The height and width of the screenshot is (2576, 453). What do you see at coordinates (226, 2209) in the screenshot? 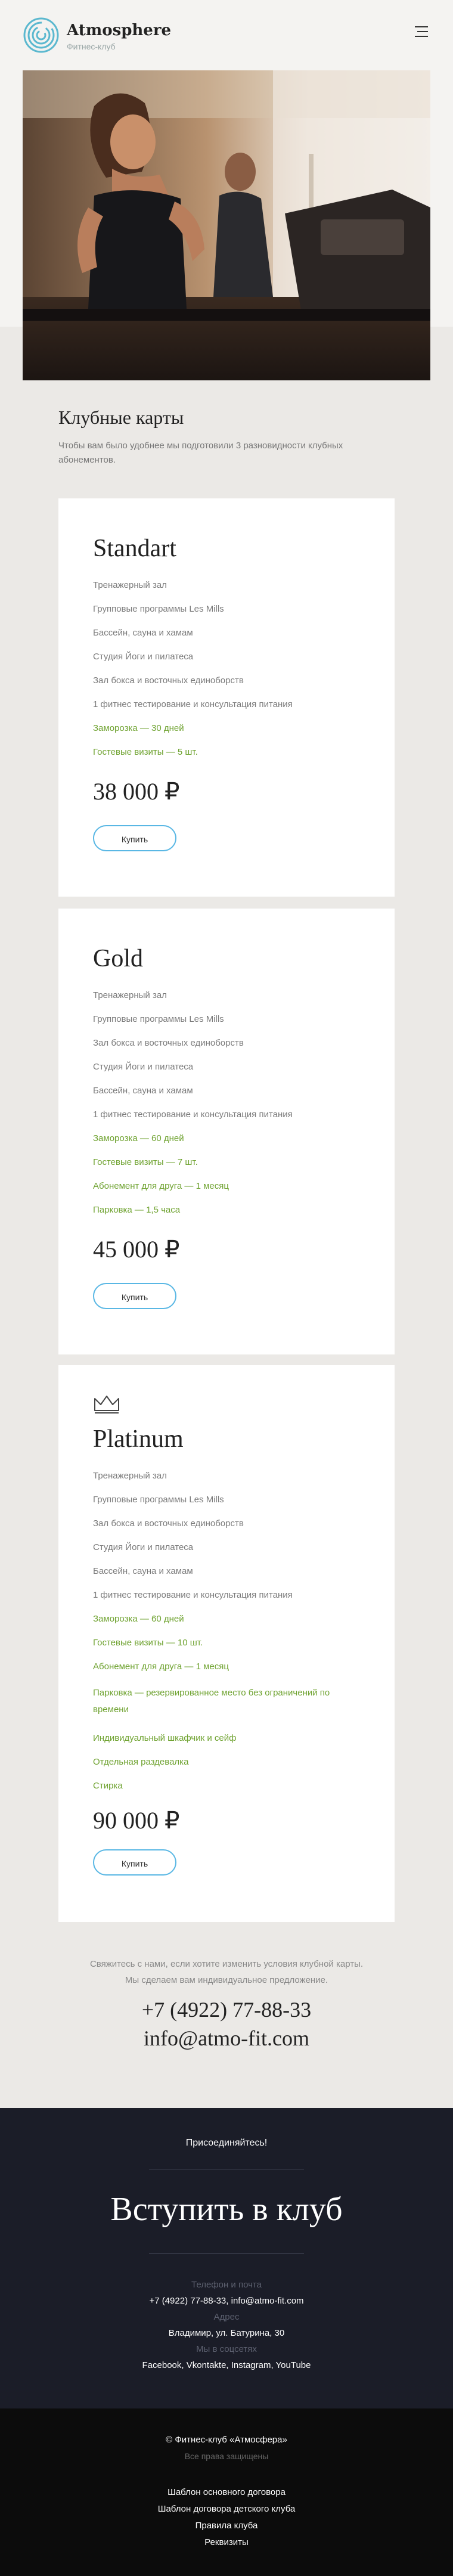
I see `join-title: Вступить в клуб` at bounding box center [226, 2209].